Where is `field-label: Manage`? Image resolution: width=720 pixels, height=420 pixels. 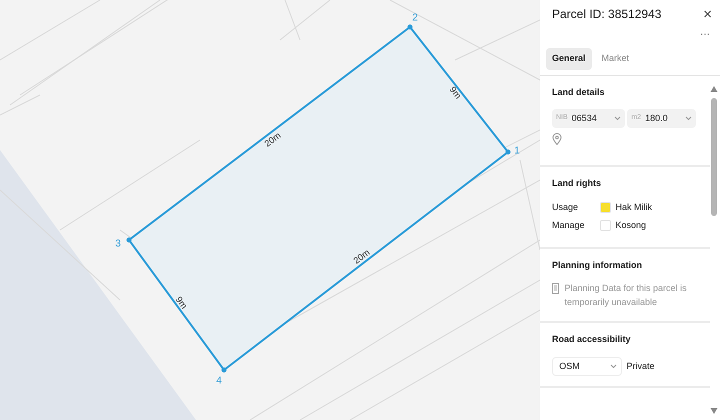
field-label: Manage is located at coordinates (569, 225).